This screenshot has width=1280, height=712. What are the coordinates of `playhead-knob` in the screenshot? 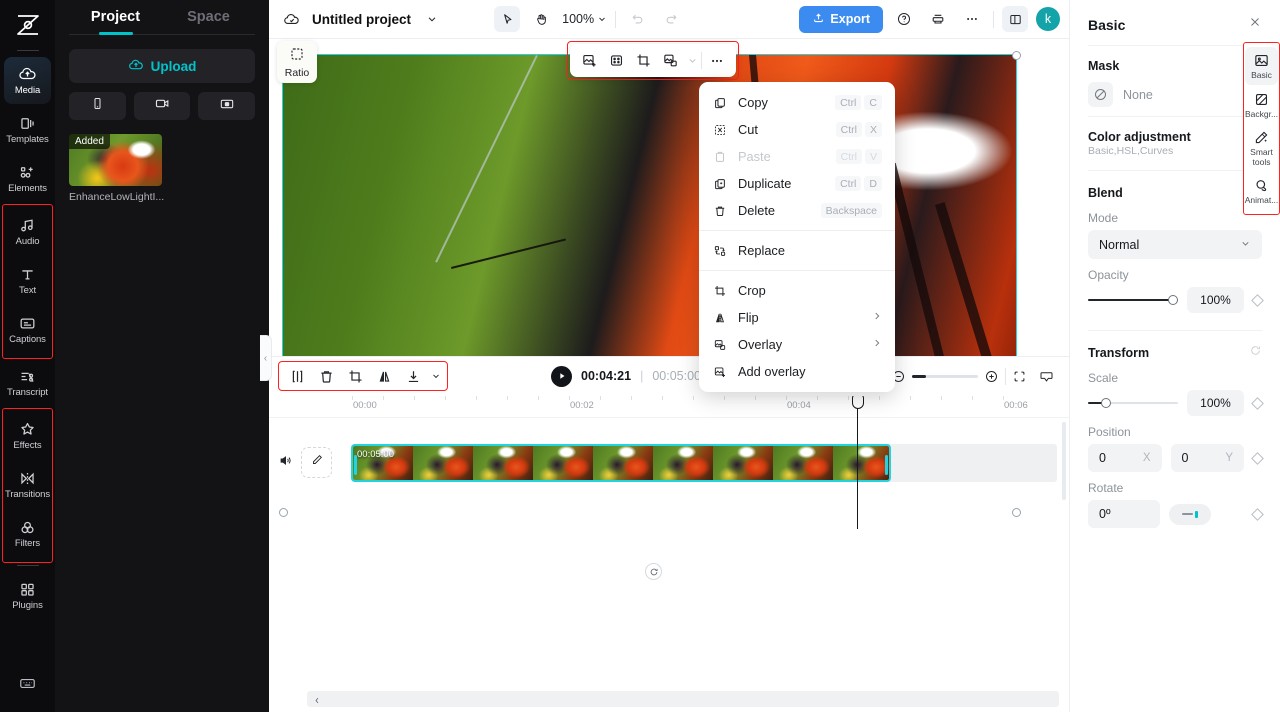 It's located at (857, 402).